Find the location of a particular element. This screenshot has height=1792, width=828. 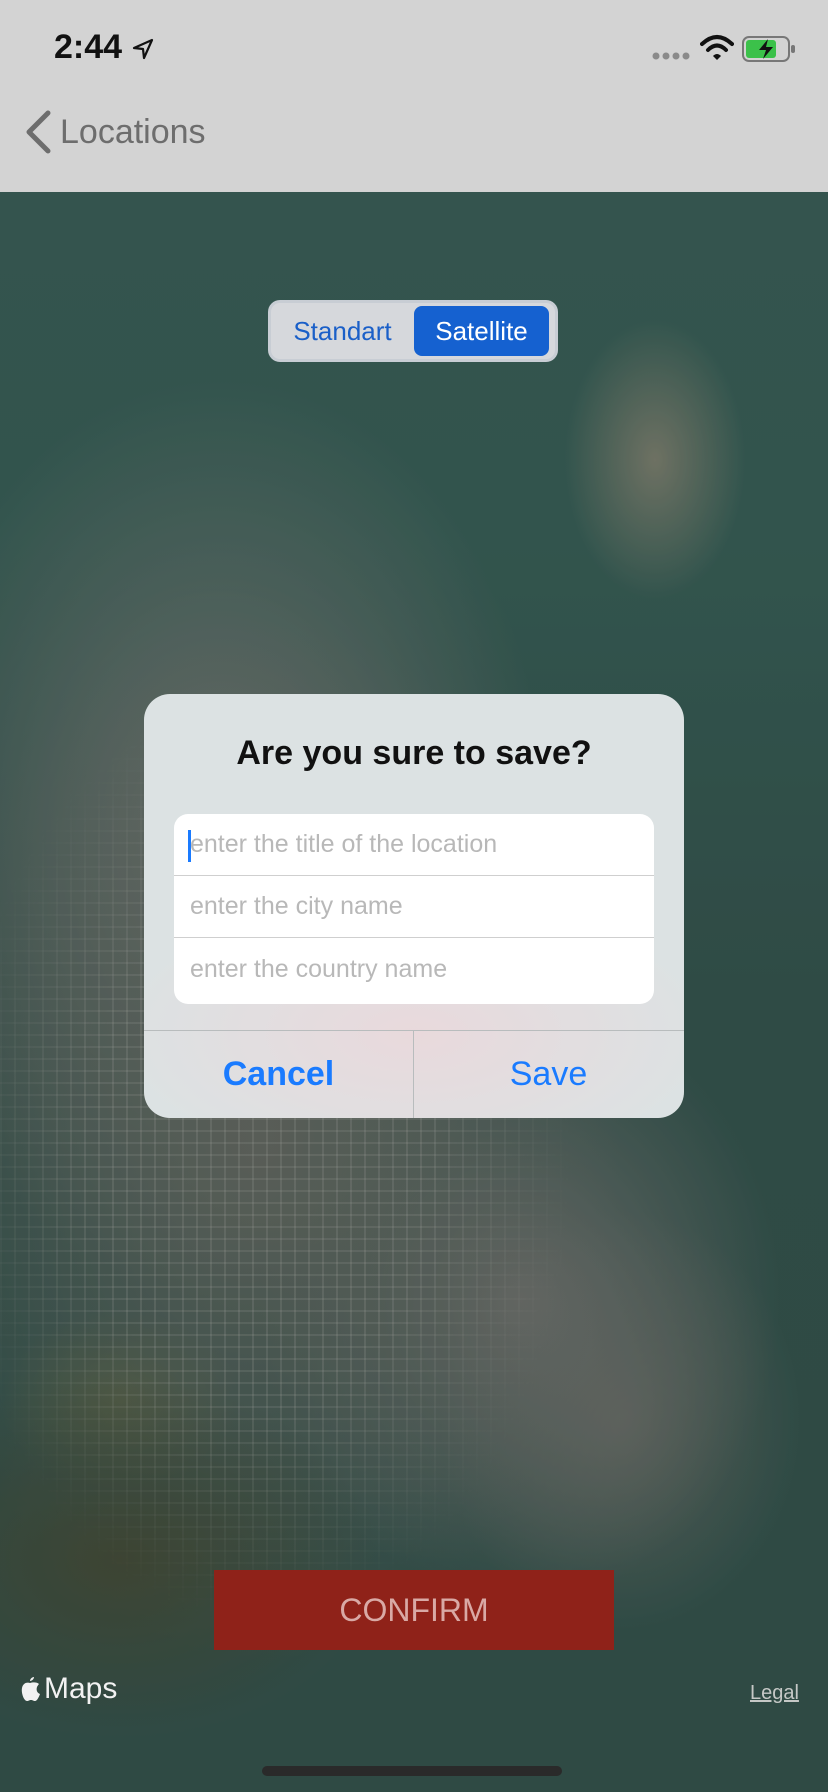

map-type-segmented-control: Standart Satellite is located at coordinates (413, 331).